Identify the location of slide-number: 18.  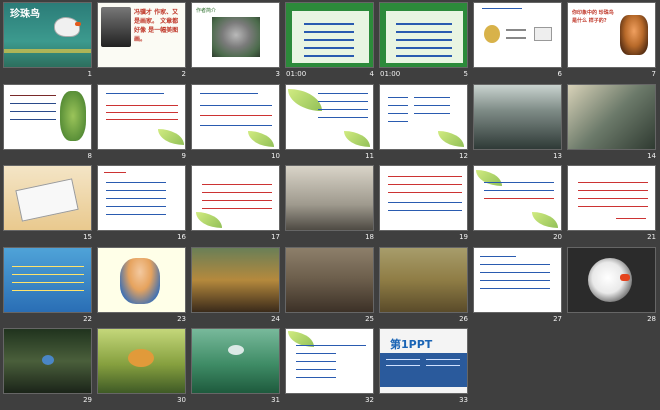
(369, 237).